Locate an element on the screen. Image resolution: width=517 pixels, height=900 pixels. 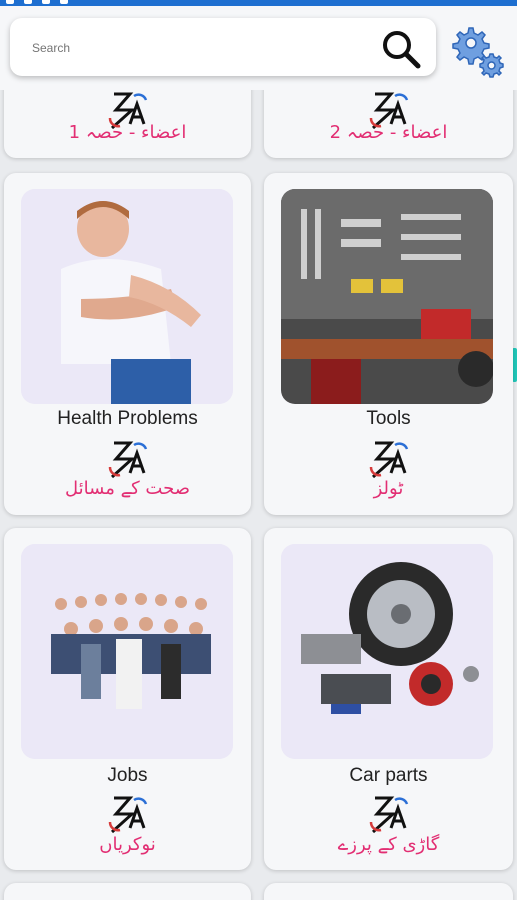
search-input is located at coordinates (192, 48).